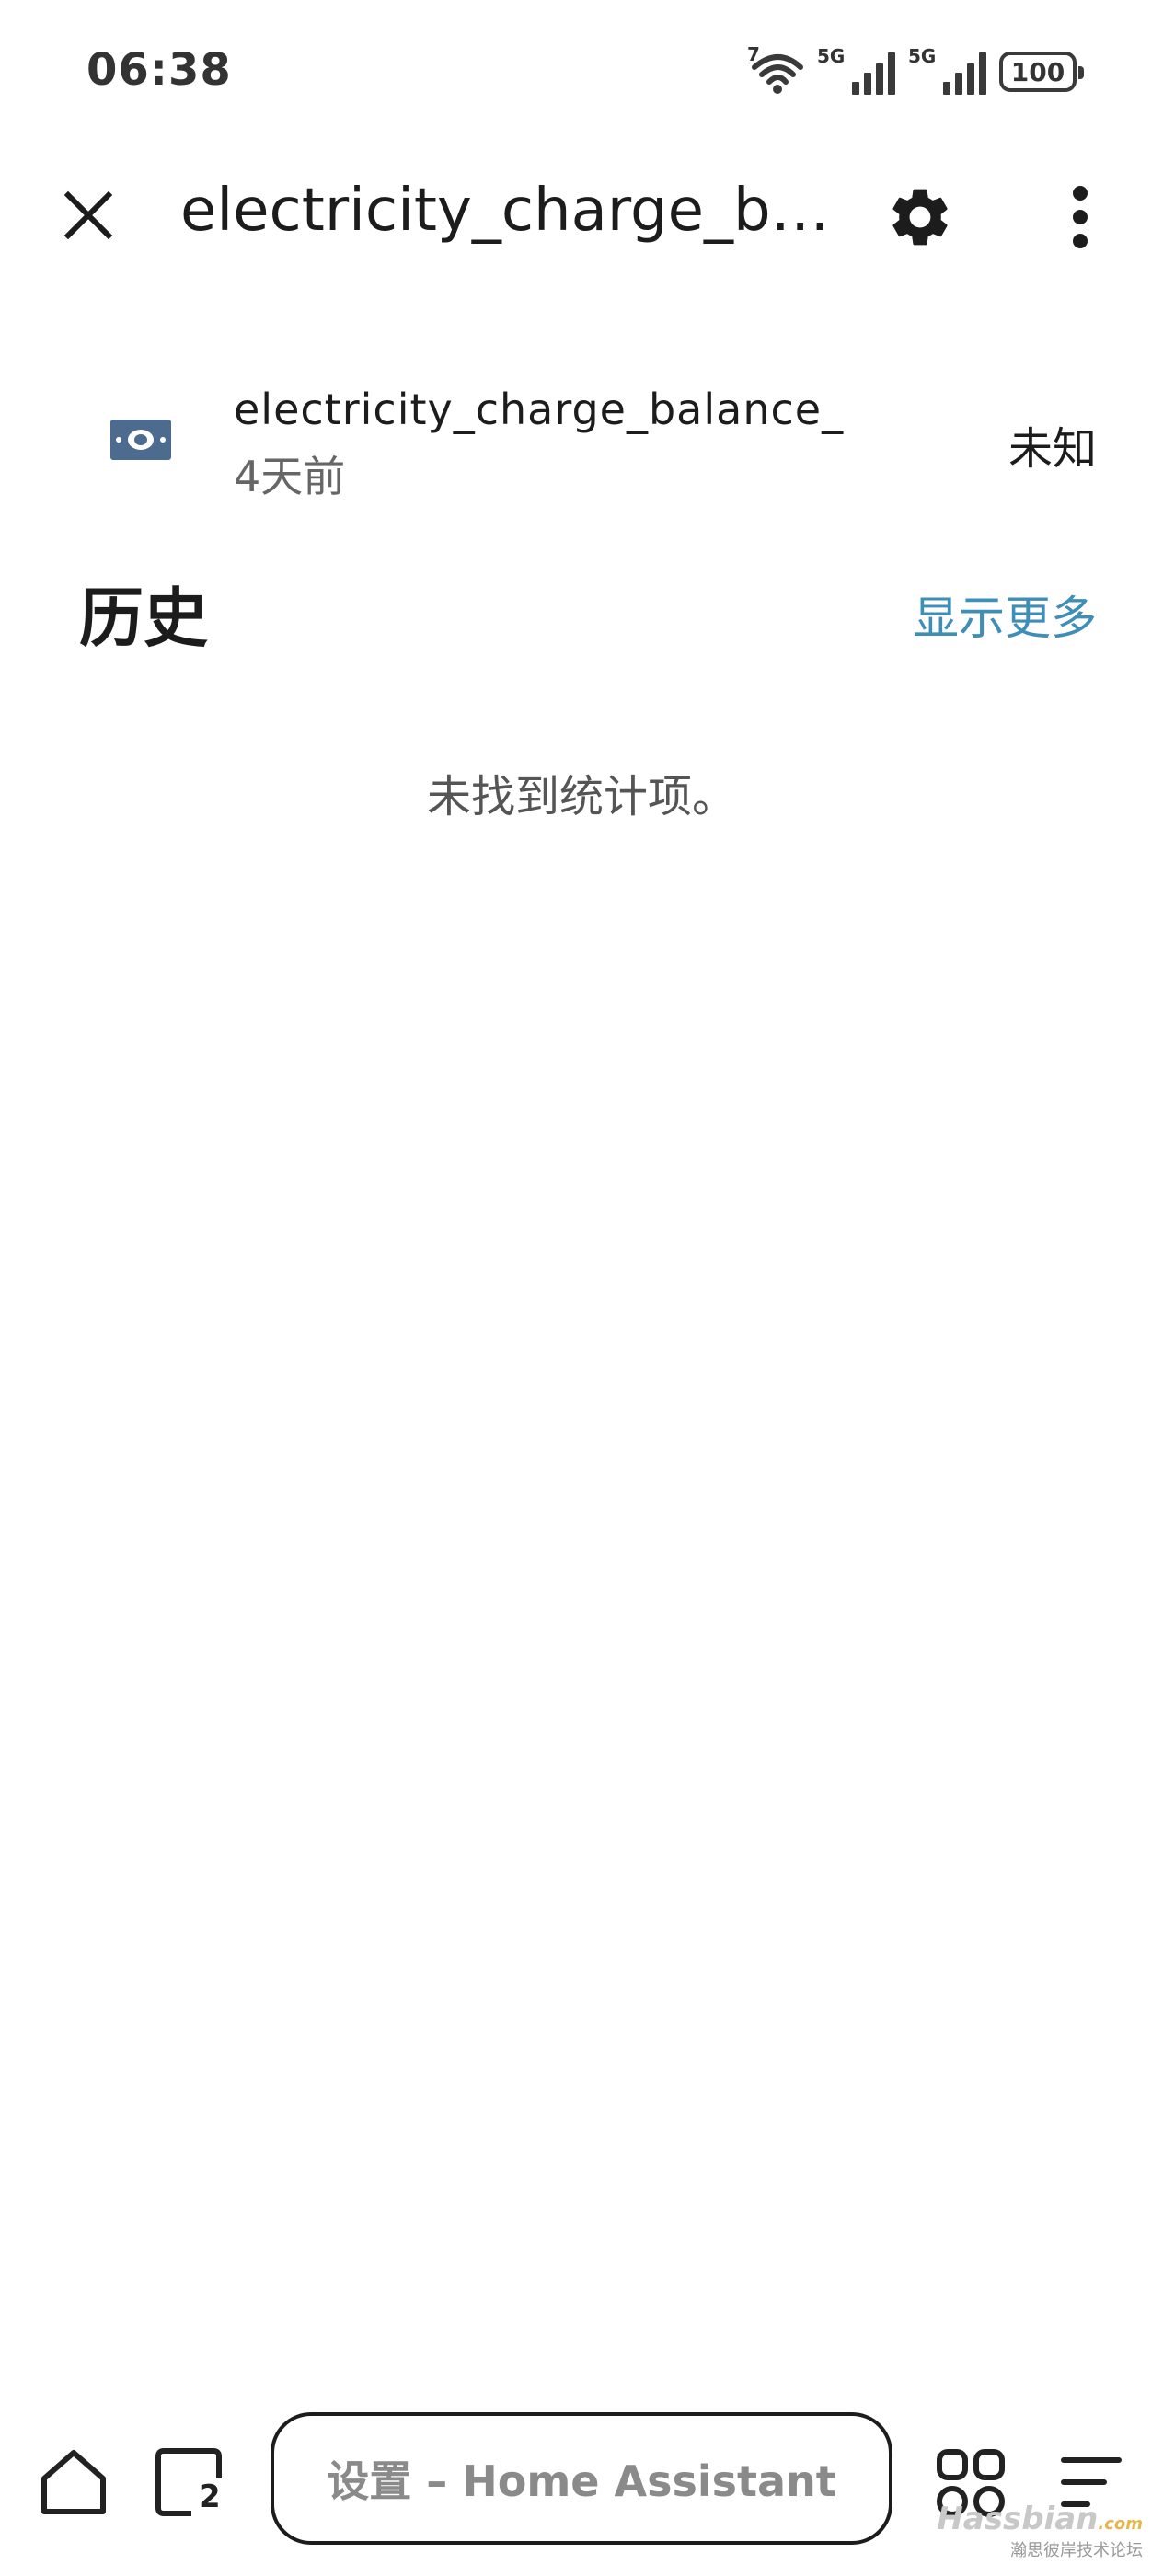 The width and height of the screenshot is (1163, 2576). Describe the element at coordinates (159, 70) in the screenshot. I see `status-time: 06:38` at that location.